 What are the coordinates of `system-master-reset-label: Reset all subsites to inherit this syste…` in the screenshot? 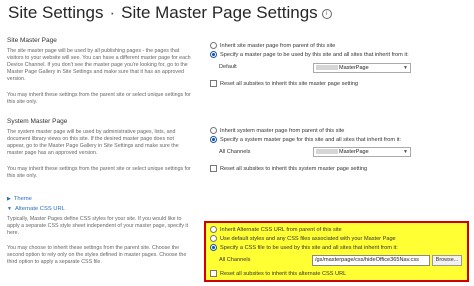 It's located at (294, 168).